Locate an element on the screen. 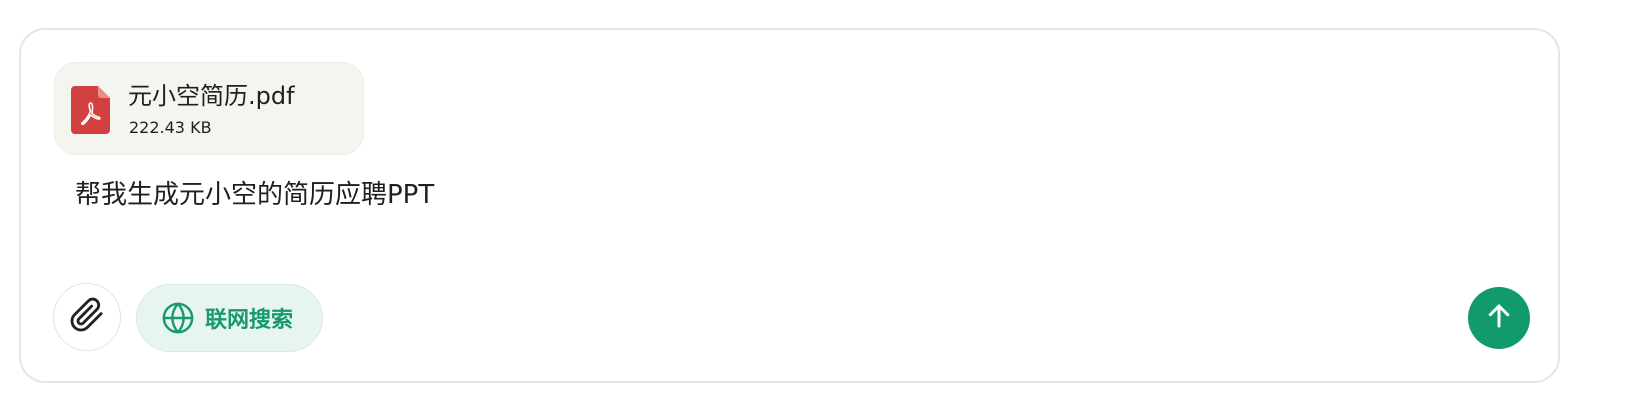  pdf-file-icon is located at coordinates (90, 110).